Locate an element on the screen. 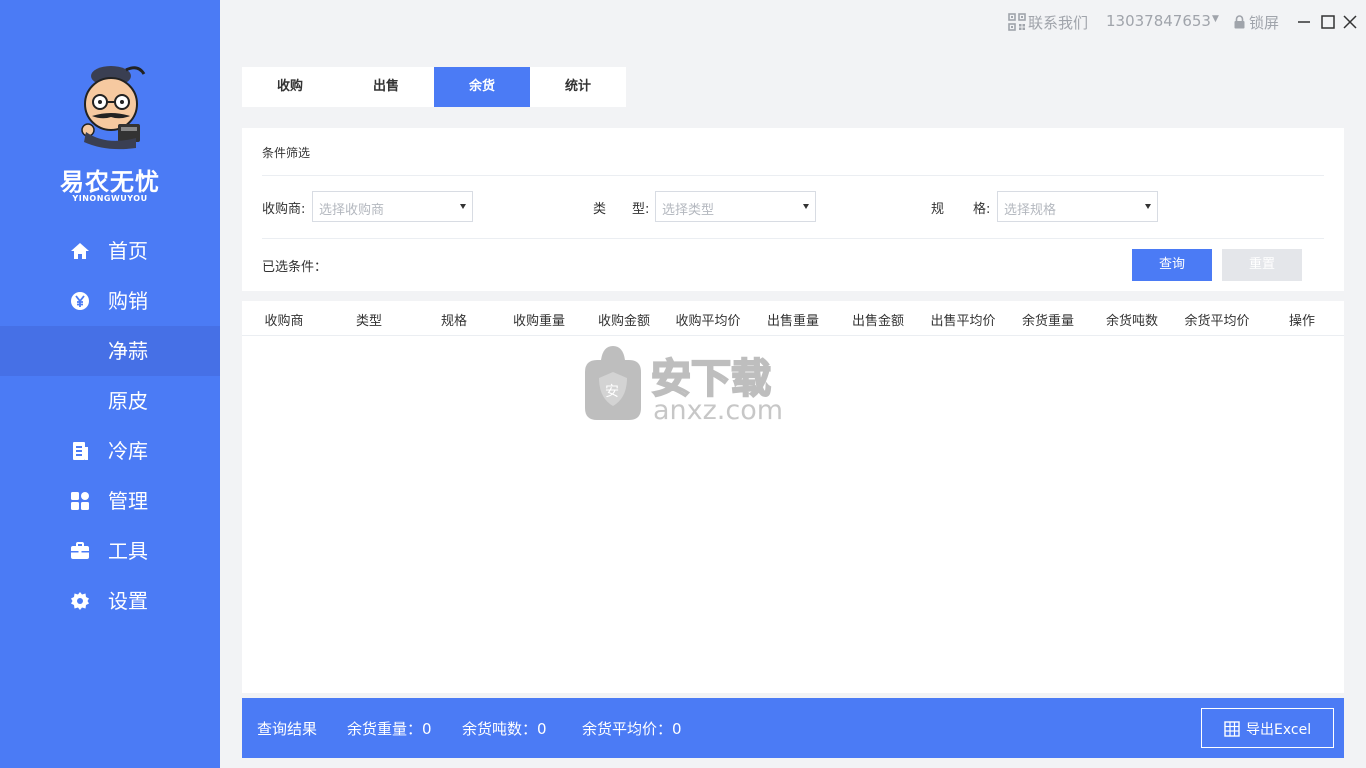 This screenshot has height=768, width=1366. sidebar-item-label: 首页 is located at coordinates (128, 251).